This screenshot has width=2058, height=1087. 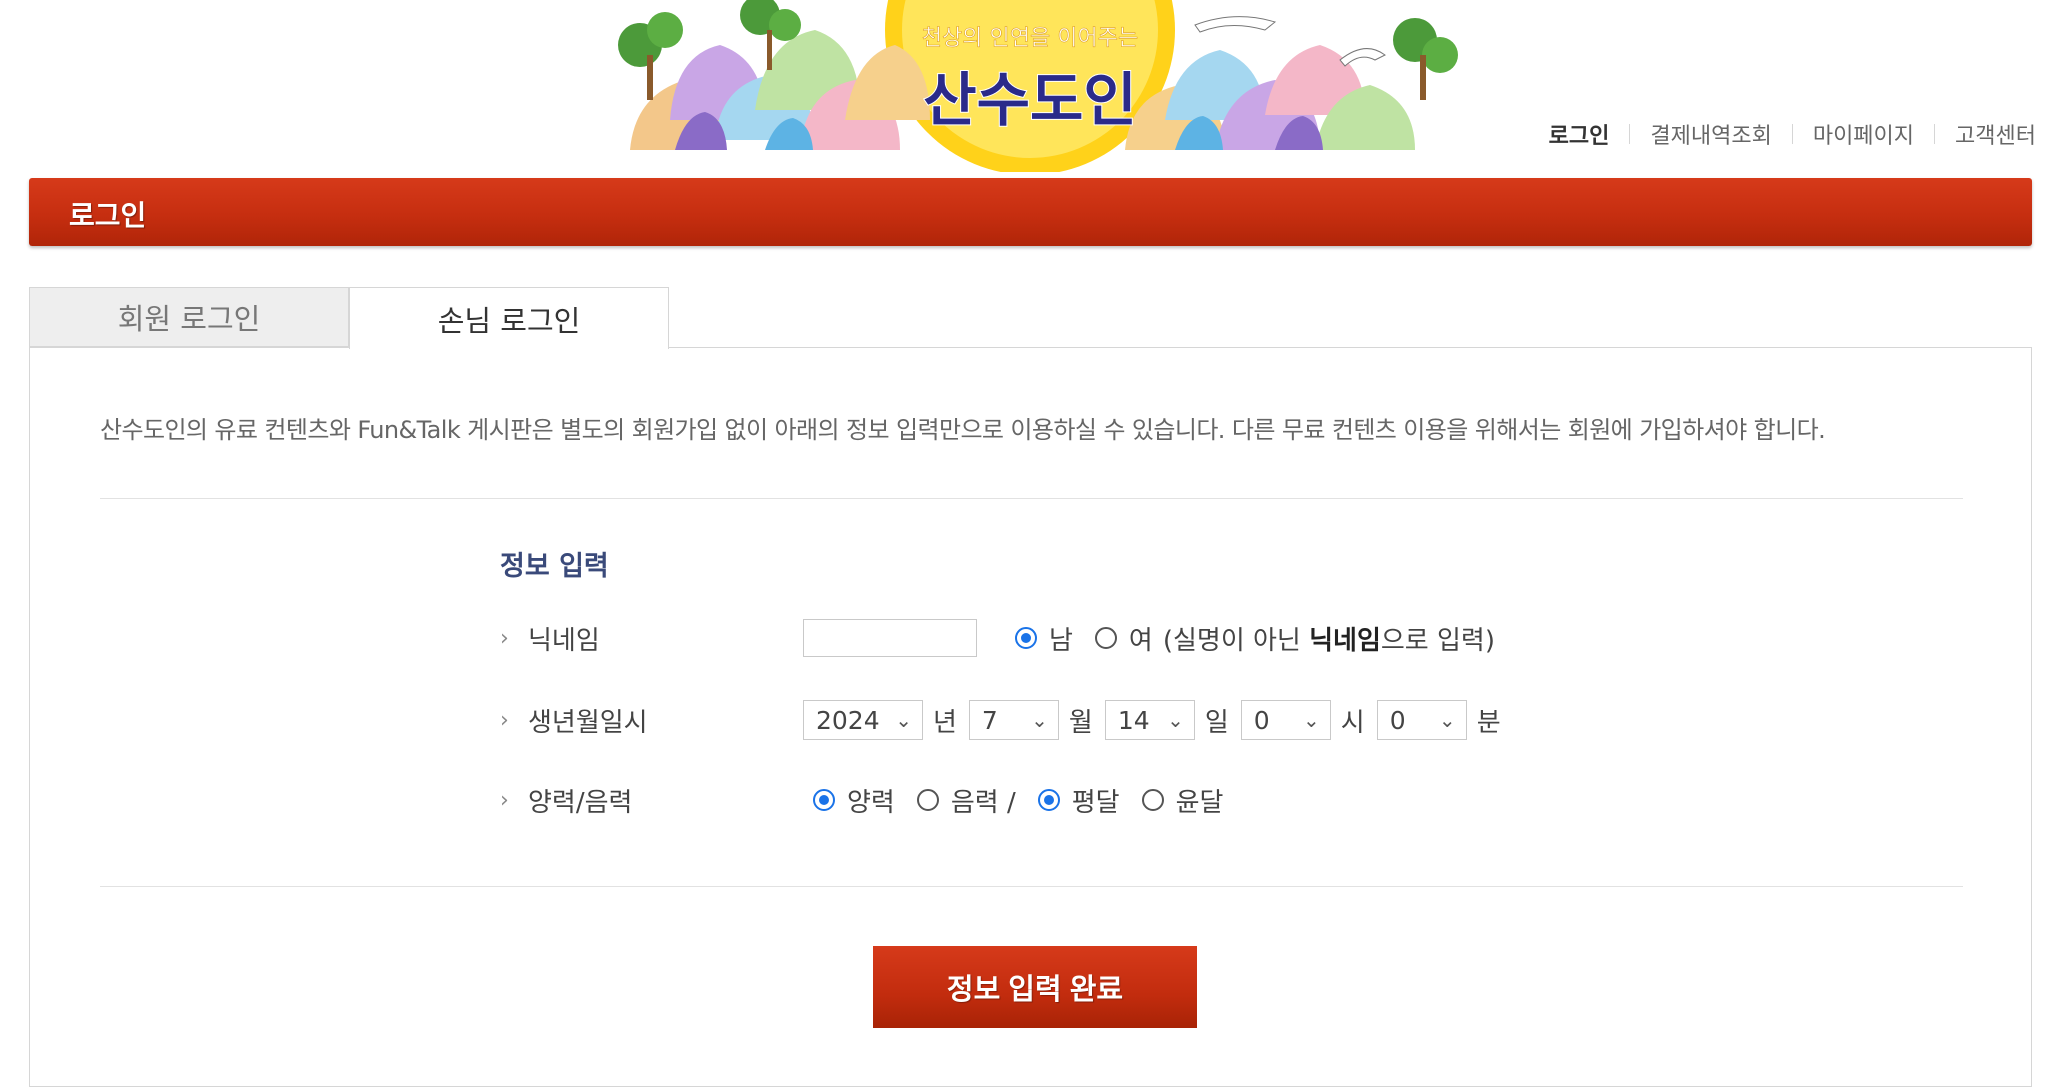 I want to click on month-unit: 월, so click(x=1080, y=722).